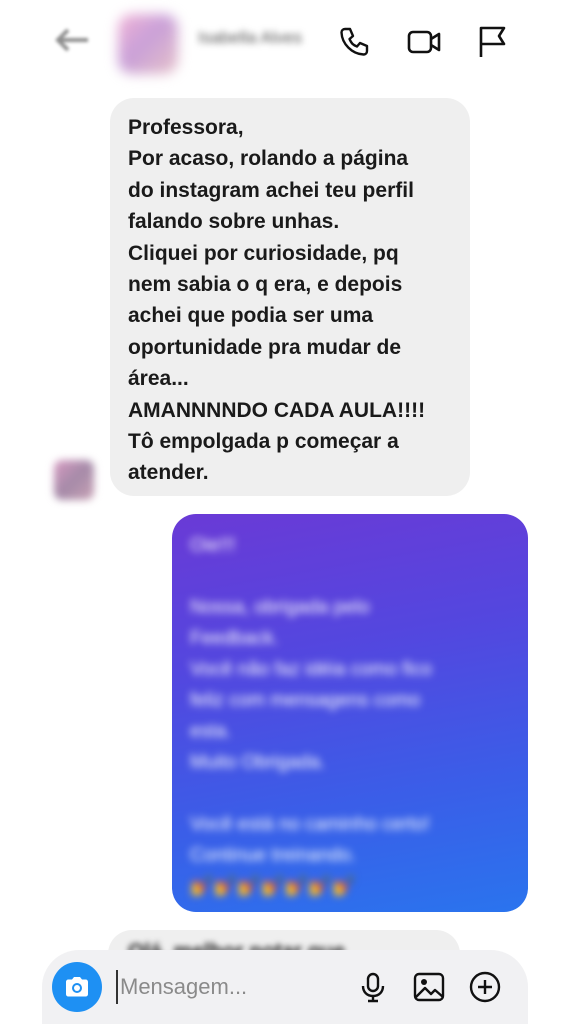  I want to click on video-call-icon, so click(424, 42).